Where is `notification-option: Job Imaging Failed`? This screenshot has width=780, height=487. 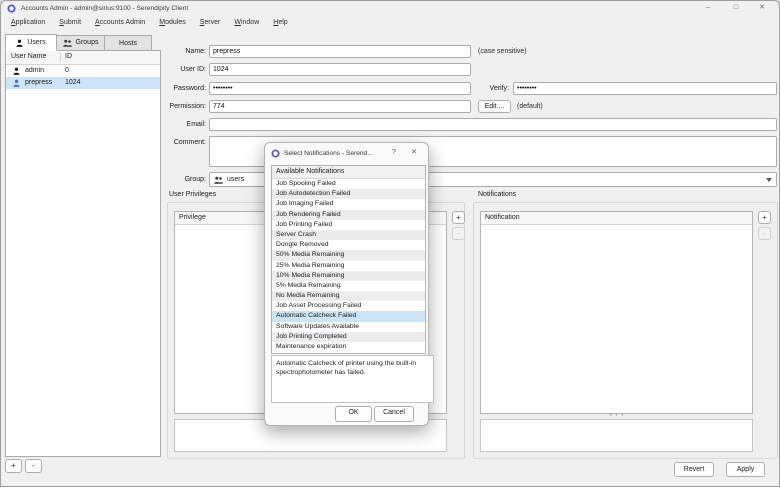
notification-option: Job Imaging Failed is located at coordinates (348, 204).